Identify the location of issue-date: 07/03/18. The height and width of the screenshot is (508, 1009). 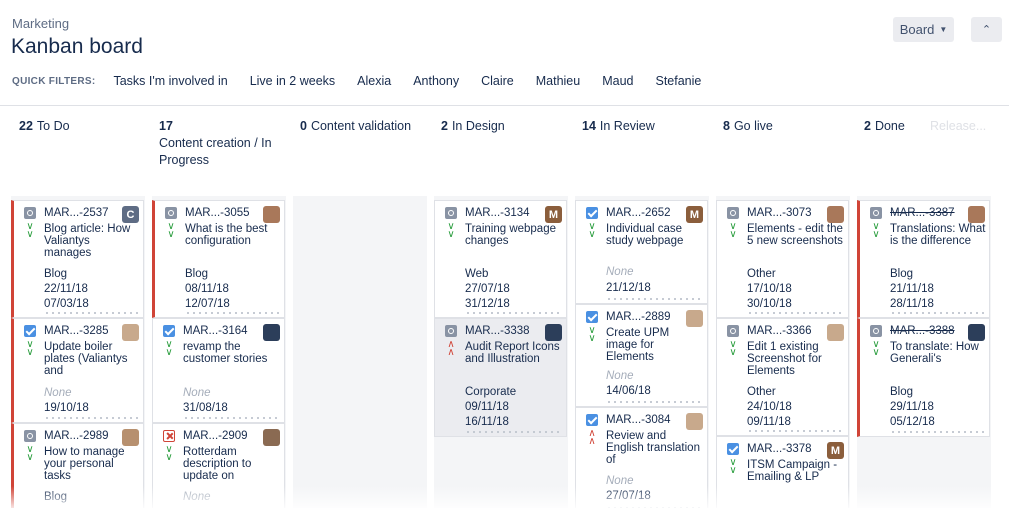
(66, 304).